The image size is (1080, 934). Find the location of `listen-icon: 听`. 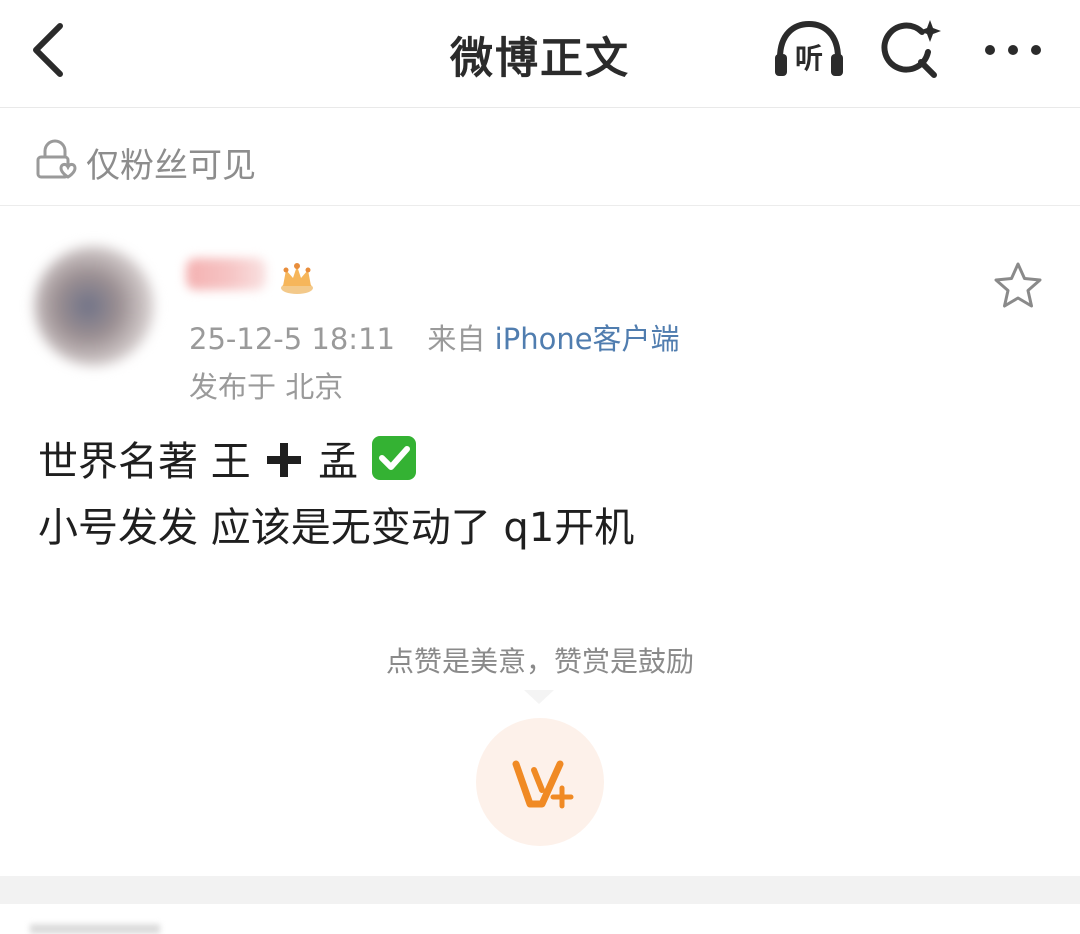

listen-icon: 听 is located at coordinates (809, 48).